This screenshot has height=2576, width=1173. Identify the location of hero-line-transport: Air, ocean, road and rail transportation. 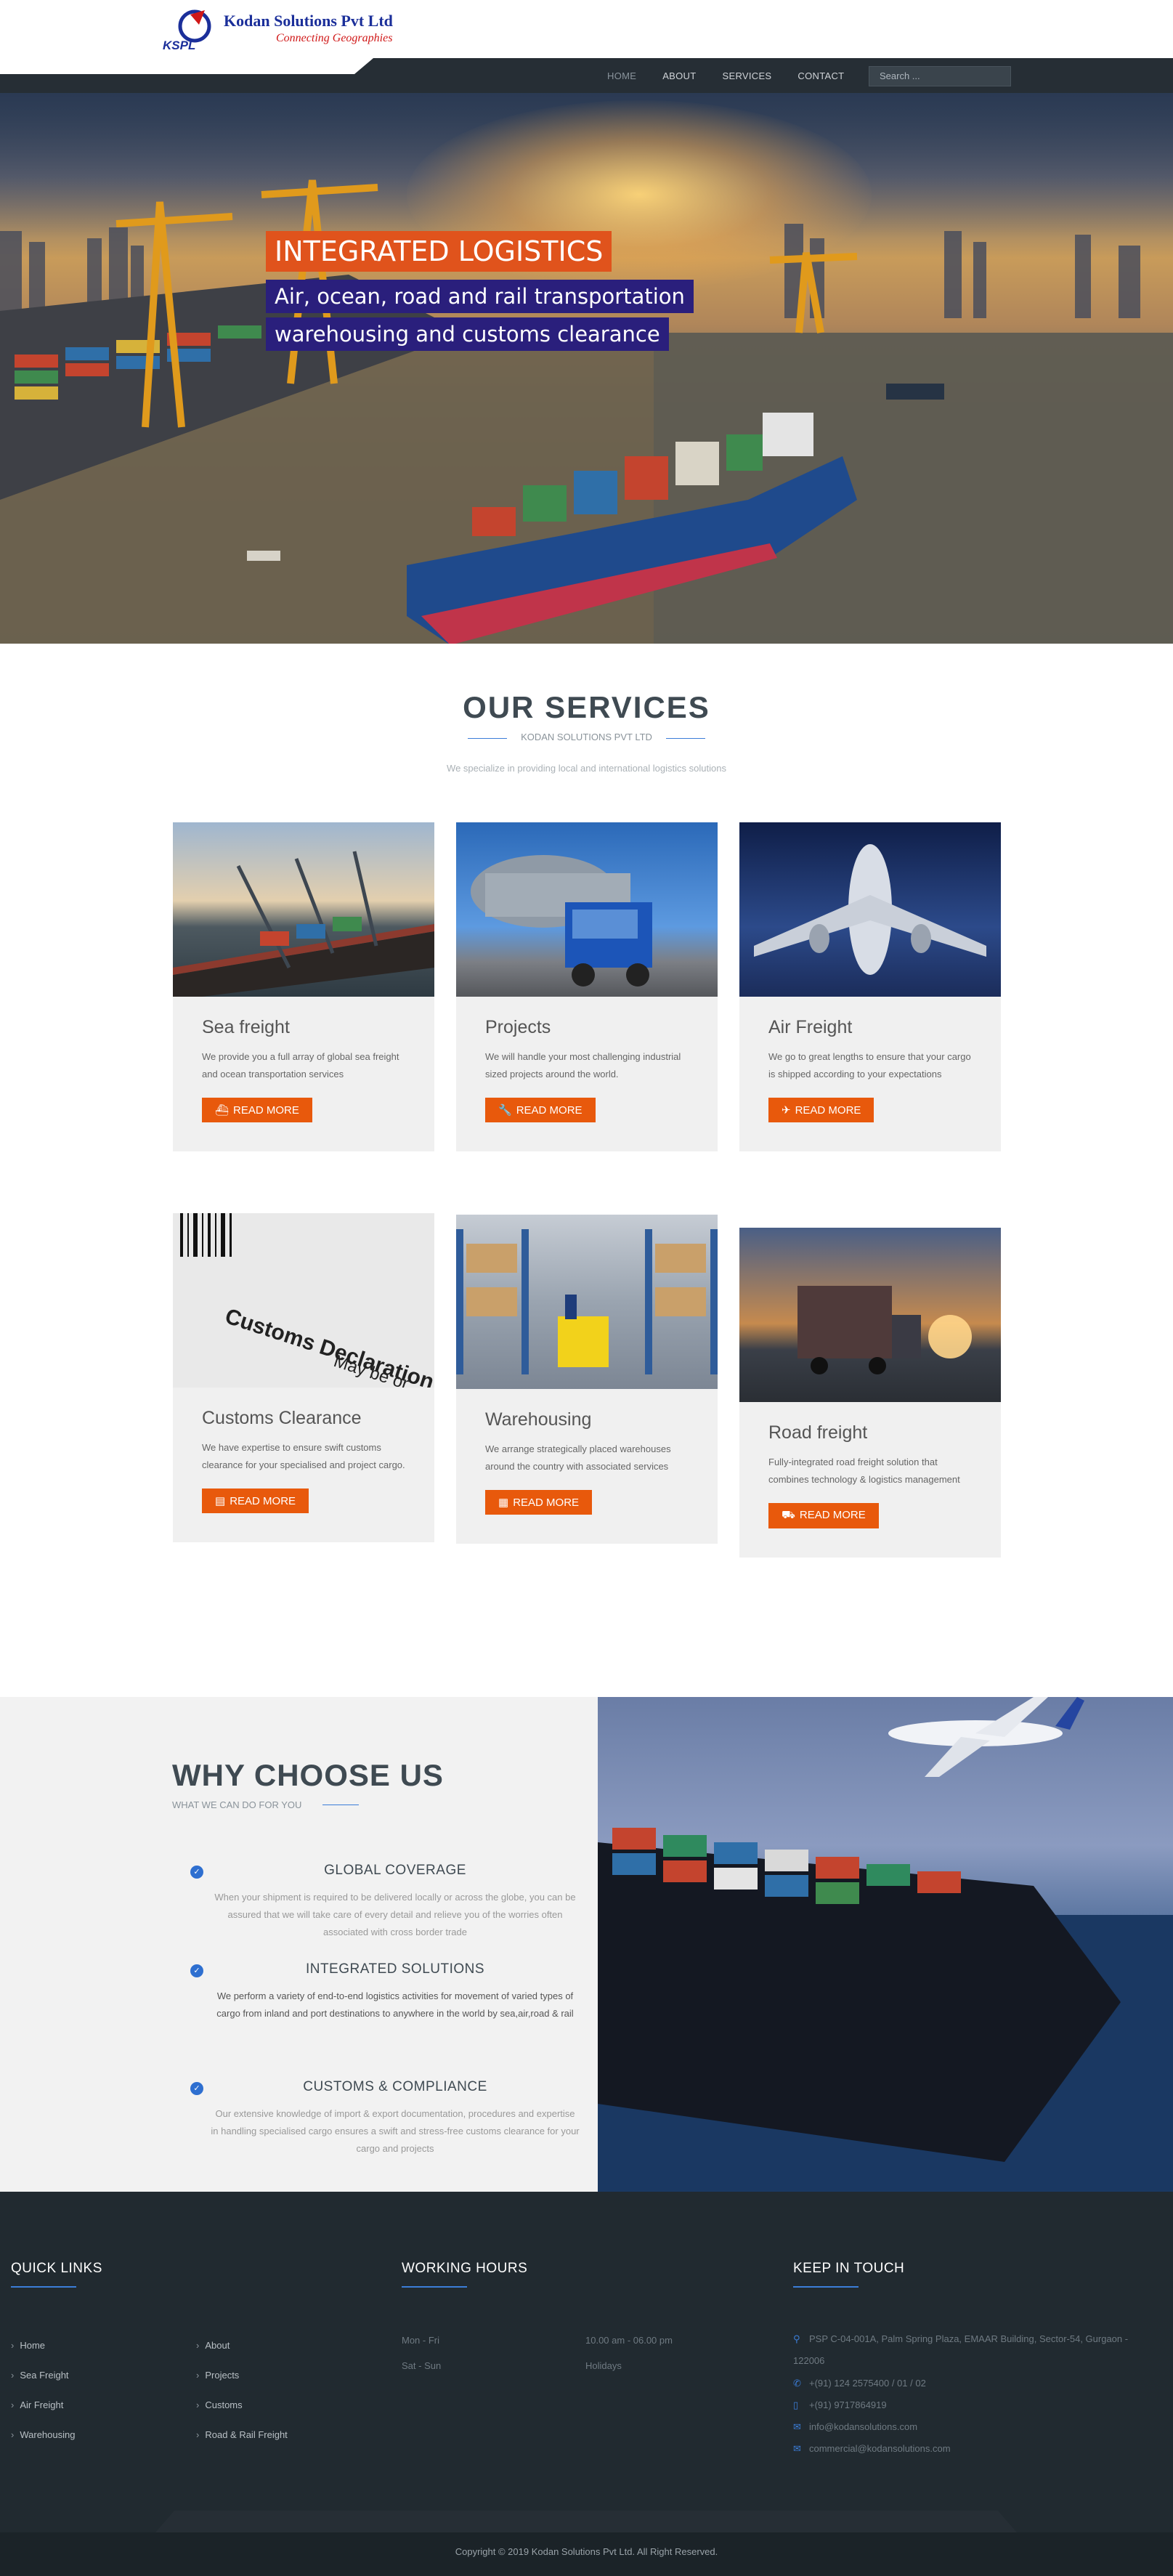
(480, 296).